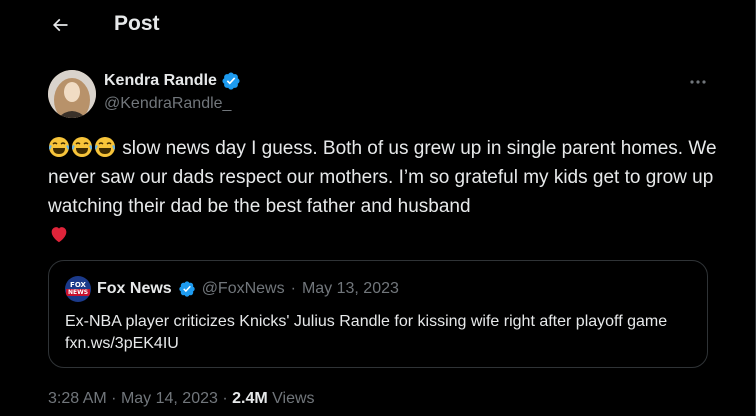  I want to click on back-button, so click(60, 25).